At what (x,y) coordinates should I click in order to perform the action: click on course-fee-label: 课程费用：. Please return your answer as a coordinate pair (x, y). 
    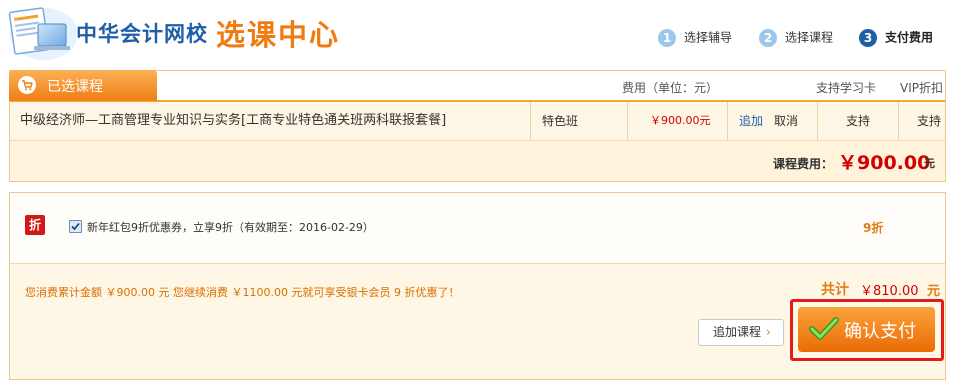
    Looking at the image, I should click on (803, 164).